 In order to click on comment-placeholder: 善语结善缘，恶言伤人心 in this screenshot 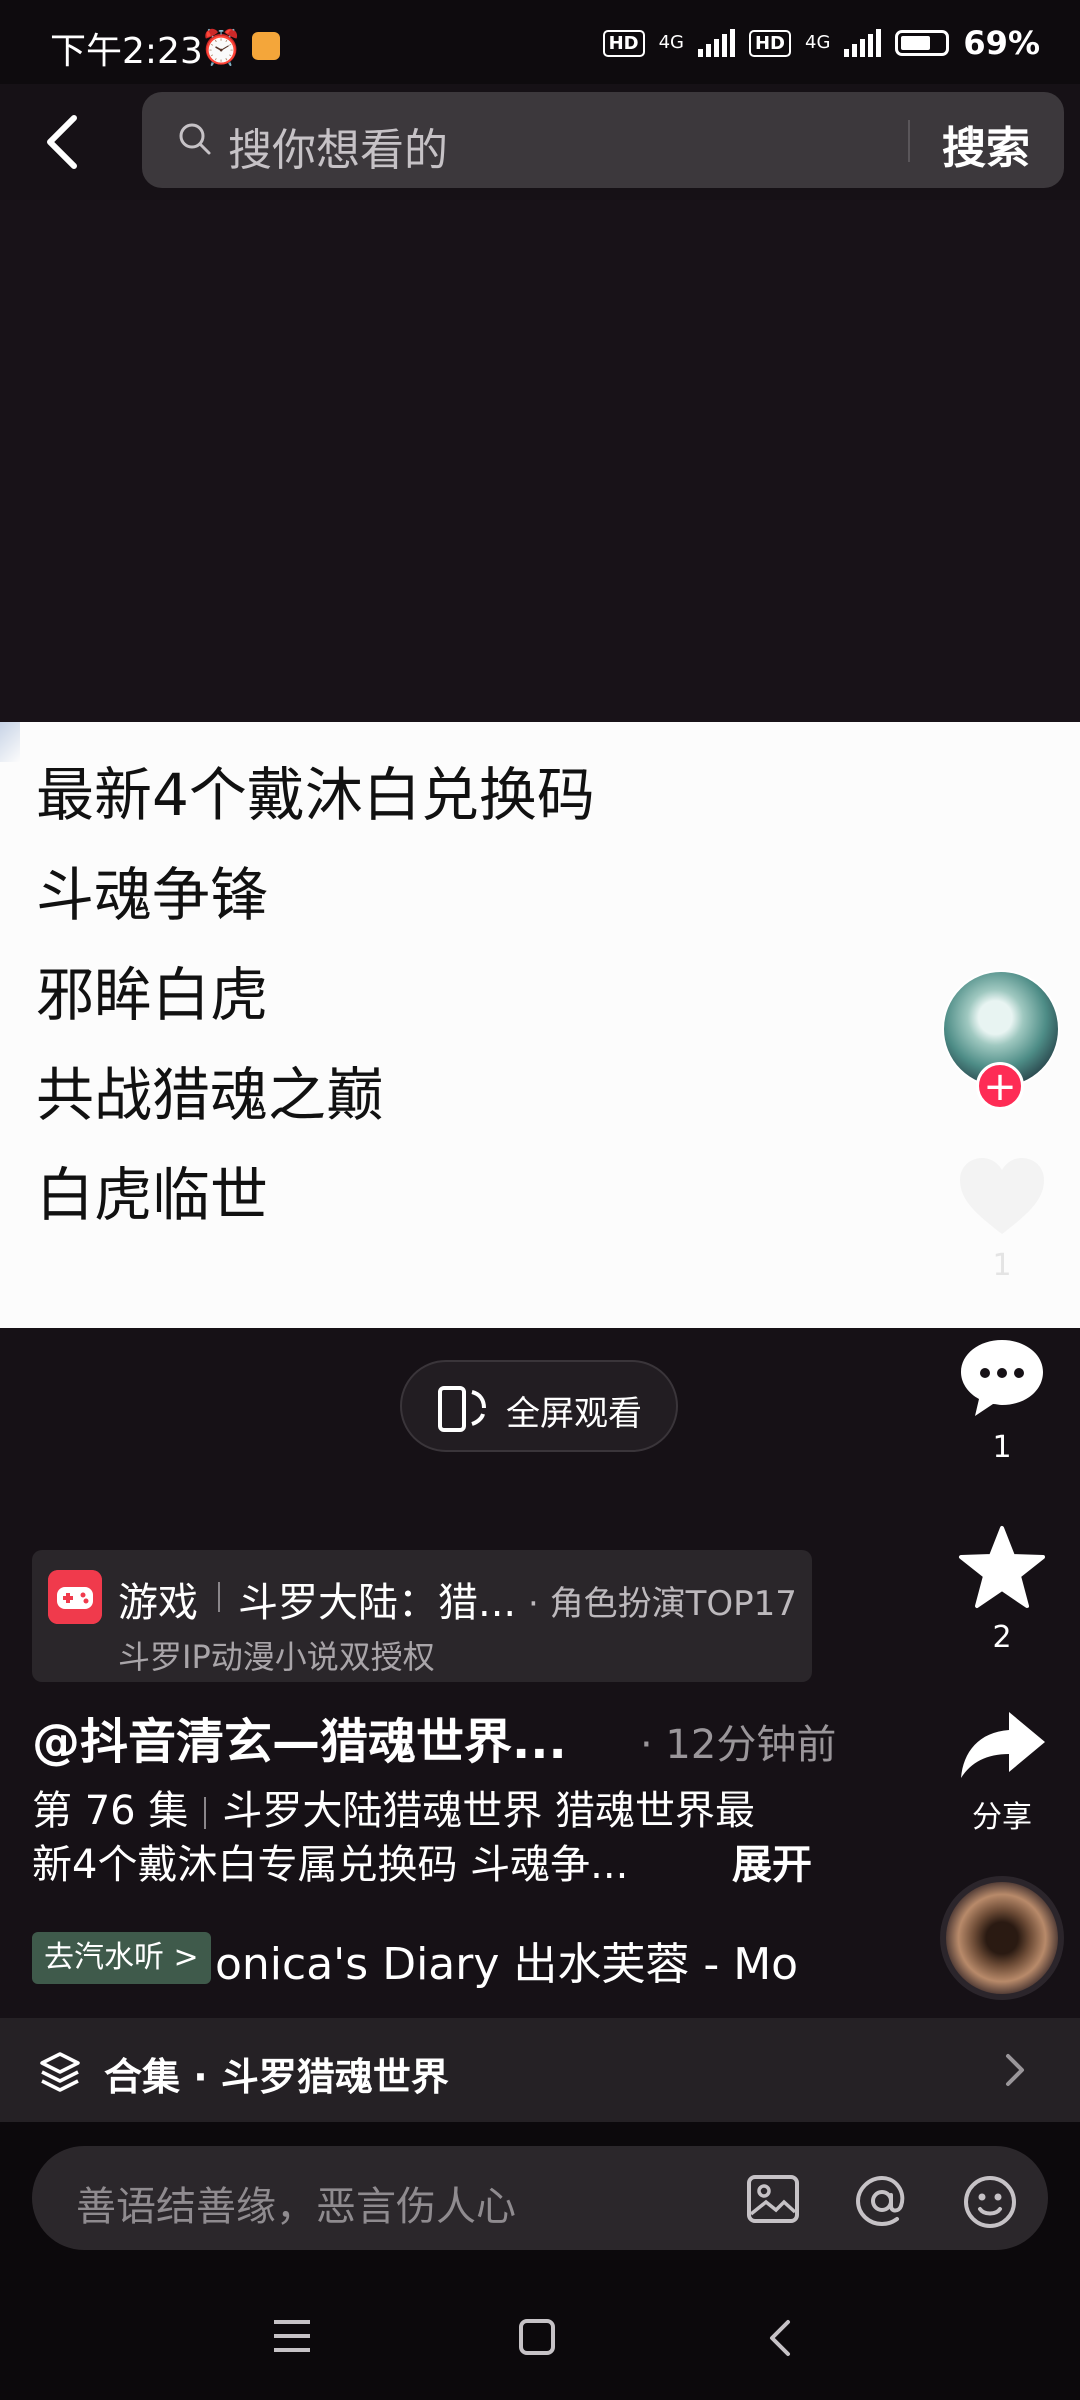, I will do `click(296, 2207)`.